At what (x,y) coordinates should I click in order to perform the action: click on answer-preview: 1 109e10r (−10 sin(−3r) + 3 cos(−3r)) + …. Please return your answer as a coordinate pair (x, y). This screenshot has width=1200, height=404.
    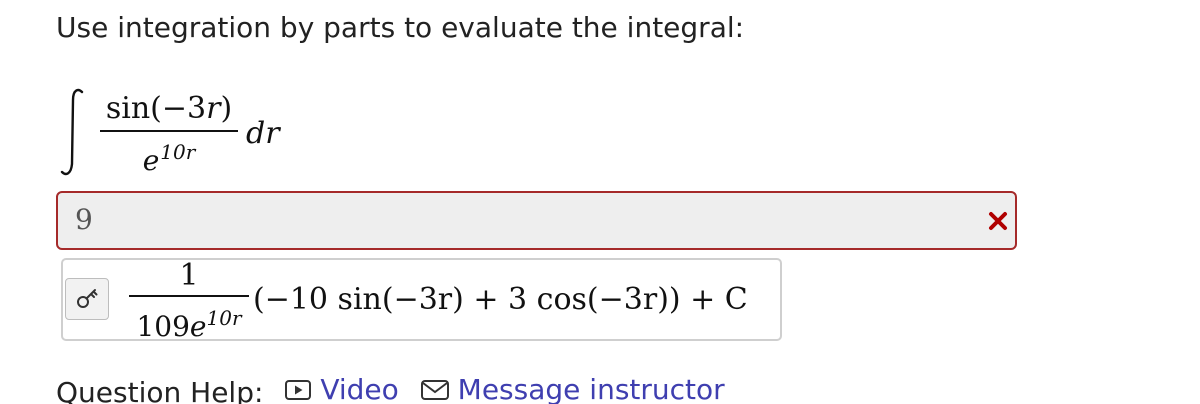
    Looking at the image, I should click on (421, 301).